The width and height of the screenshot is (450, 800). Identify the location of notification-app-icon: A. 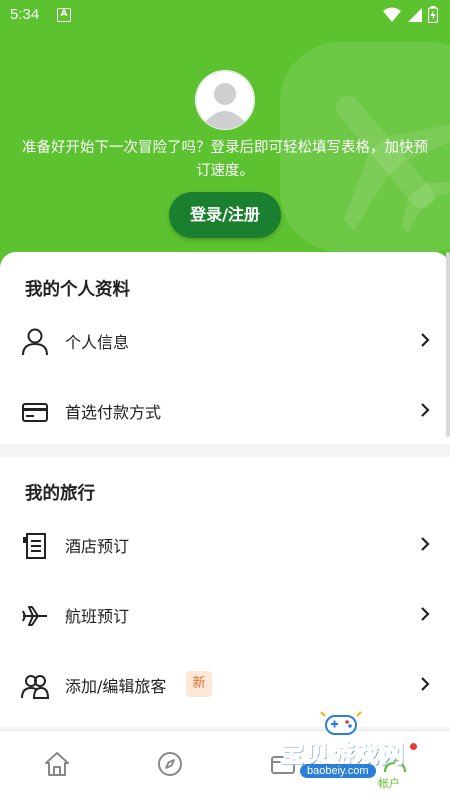
(64, 15).